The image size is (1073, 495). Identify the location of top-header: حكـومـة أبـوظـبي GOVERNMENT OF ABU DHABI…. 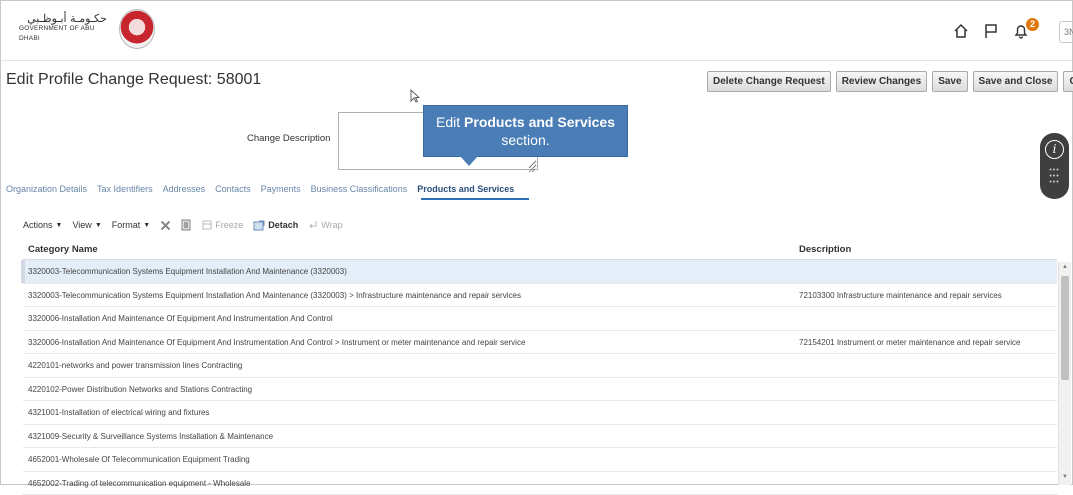
(536, 31).